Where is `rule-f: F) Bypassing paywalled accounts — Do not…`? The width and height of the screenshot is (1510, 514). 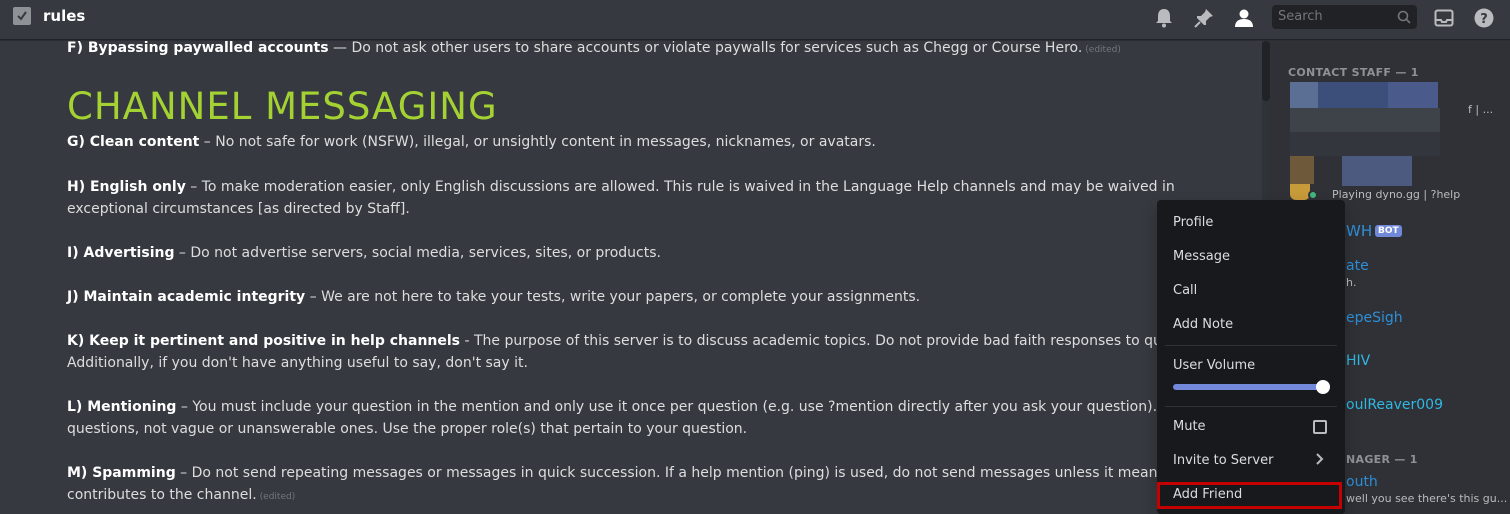
rule-f: F) Bypassing paywalled accounts — Do not… is located at coordinates (594, 48).